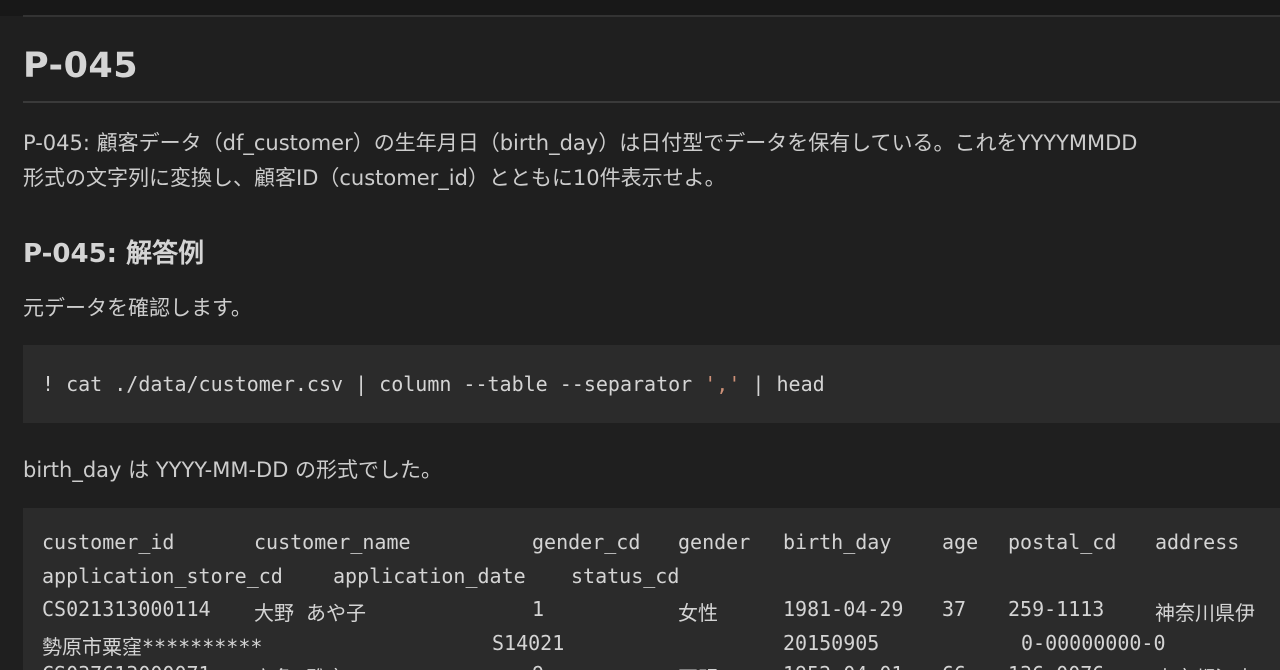 This screenshot has height=670, width=1280. Describe the element at coordinates (843, 609) in the screenshot. I see `table-cell: 1981-04-29` at that location.